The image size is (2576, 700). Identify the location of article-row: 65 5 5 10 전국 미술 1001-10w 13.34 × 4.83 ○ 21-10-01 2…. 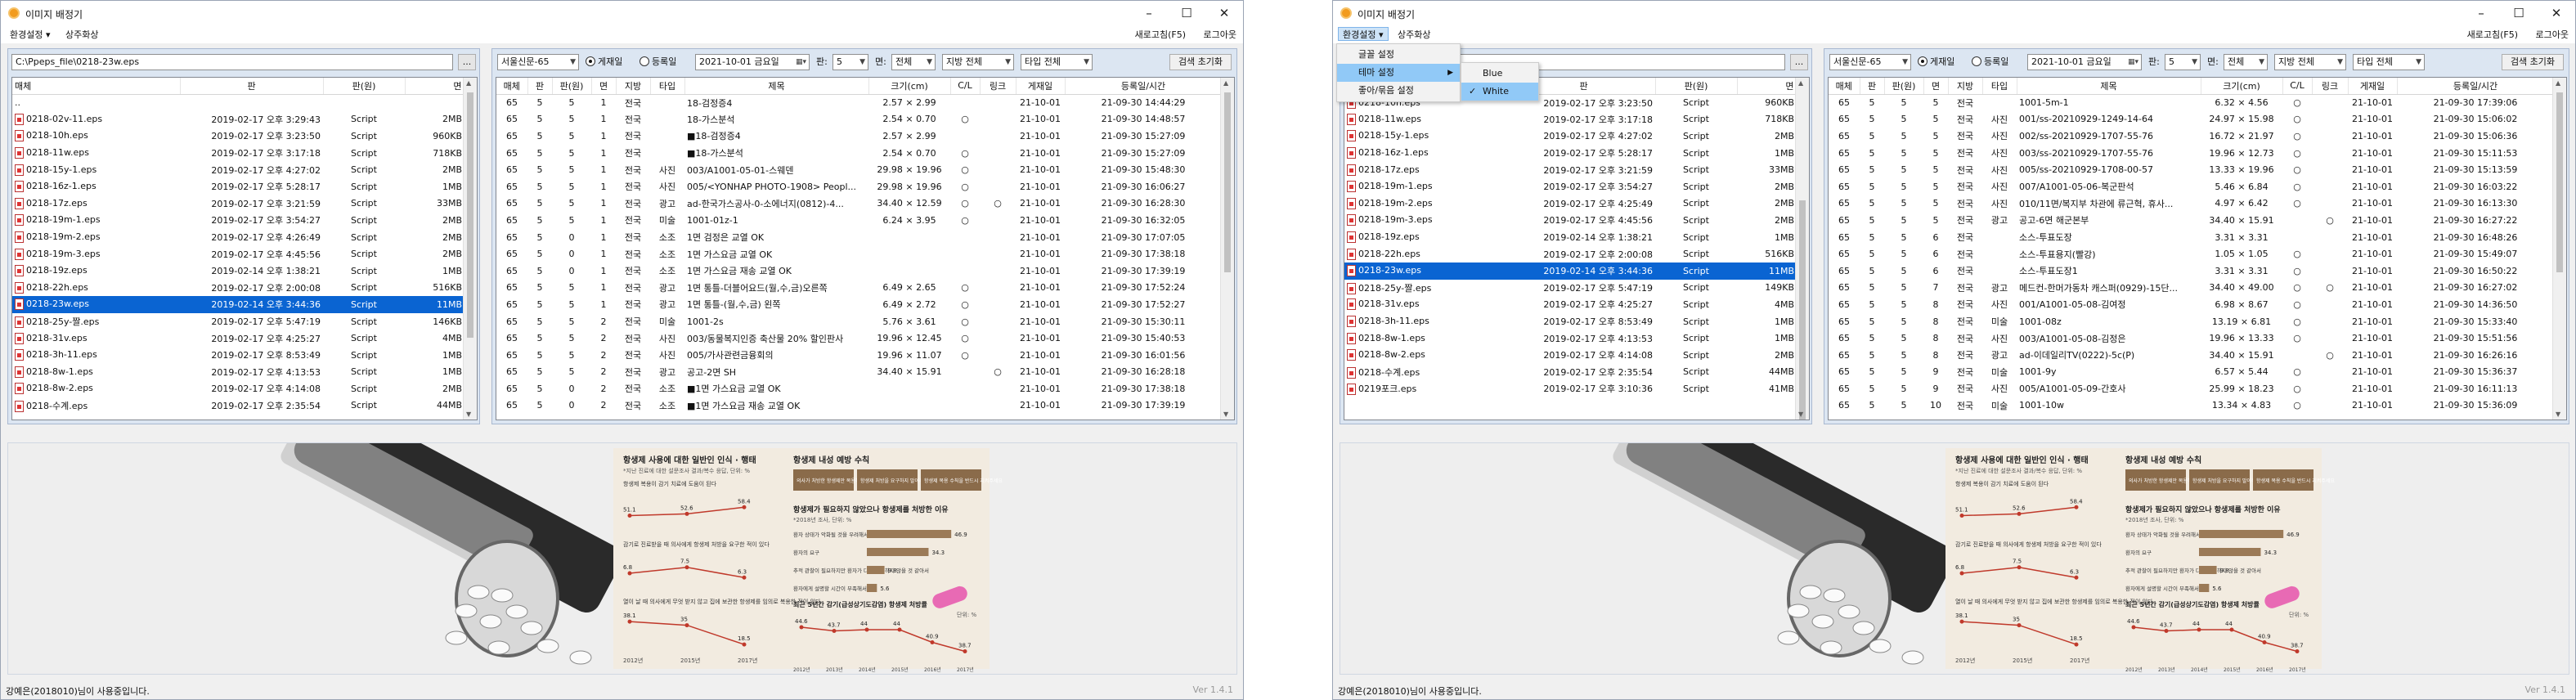
(2191, 406).